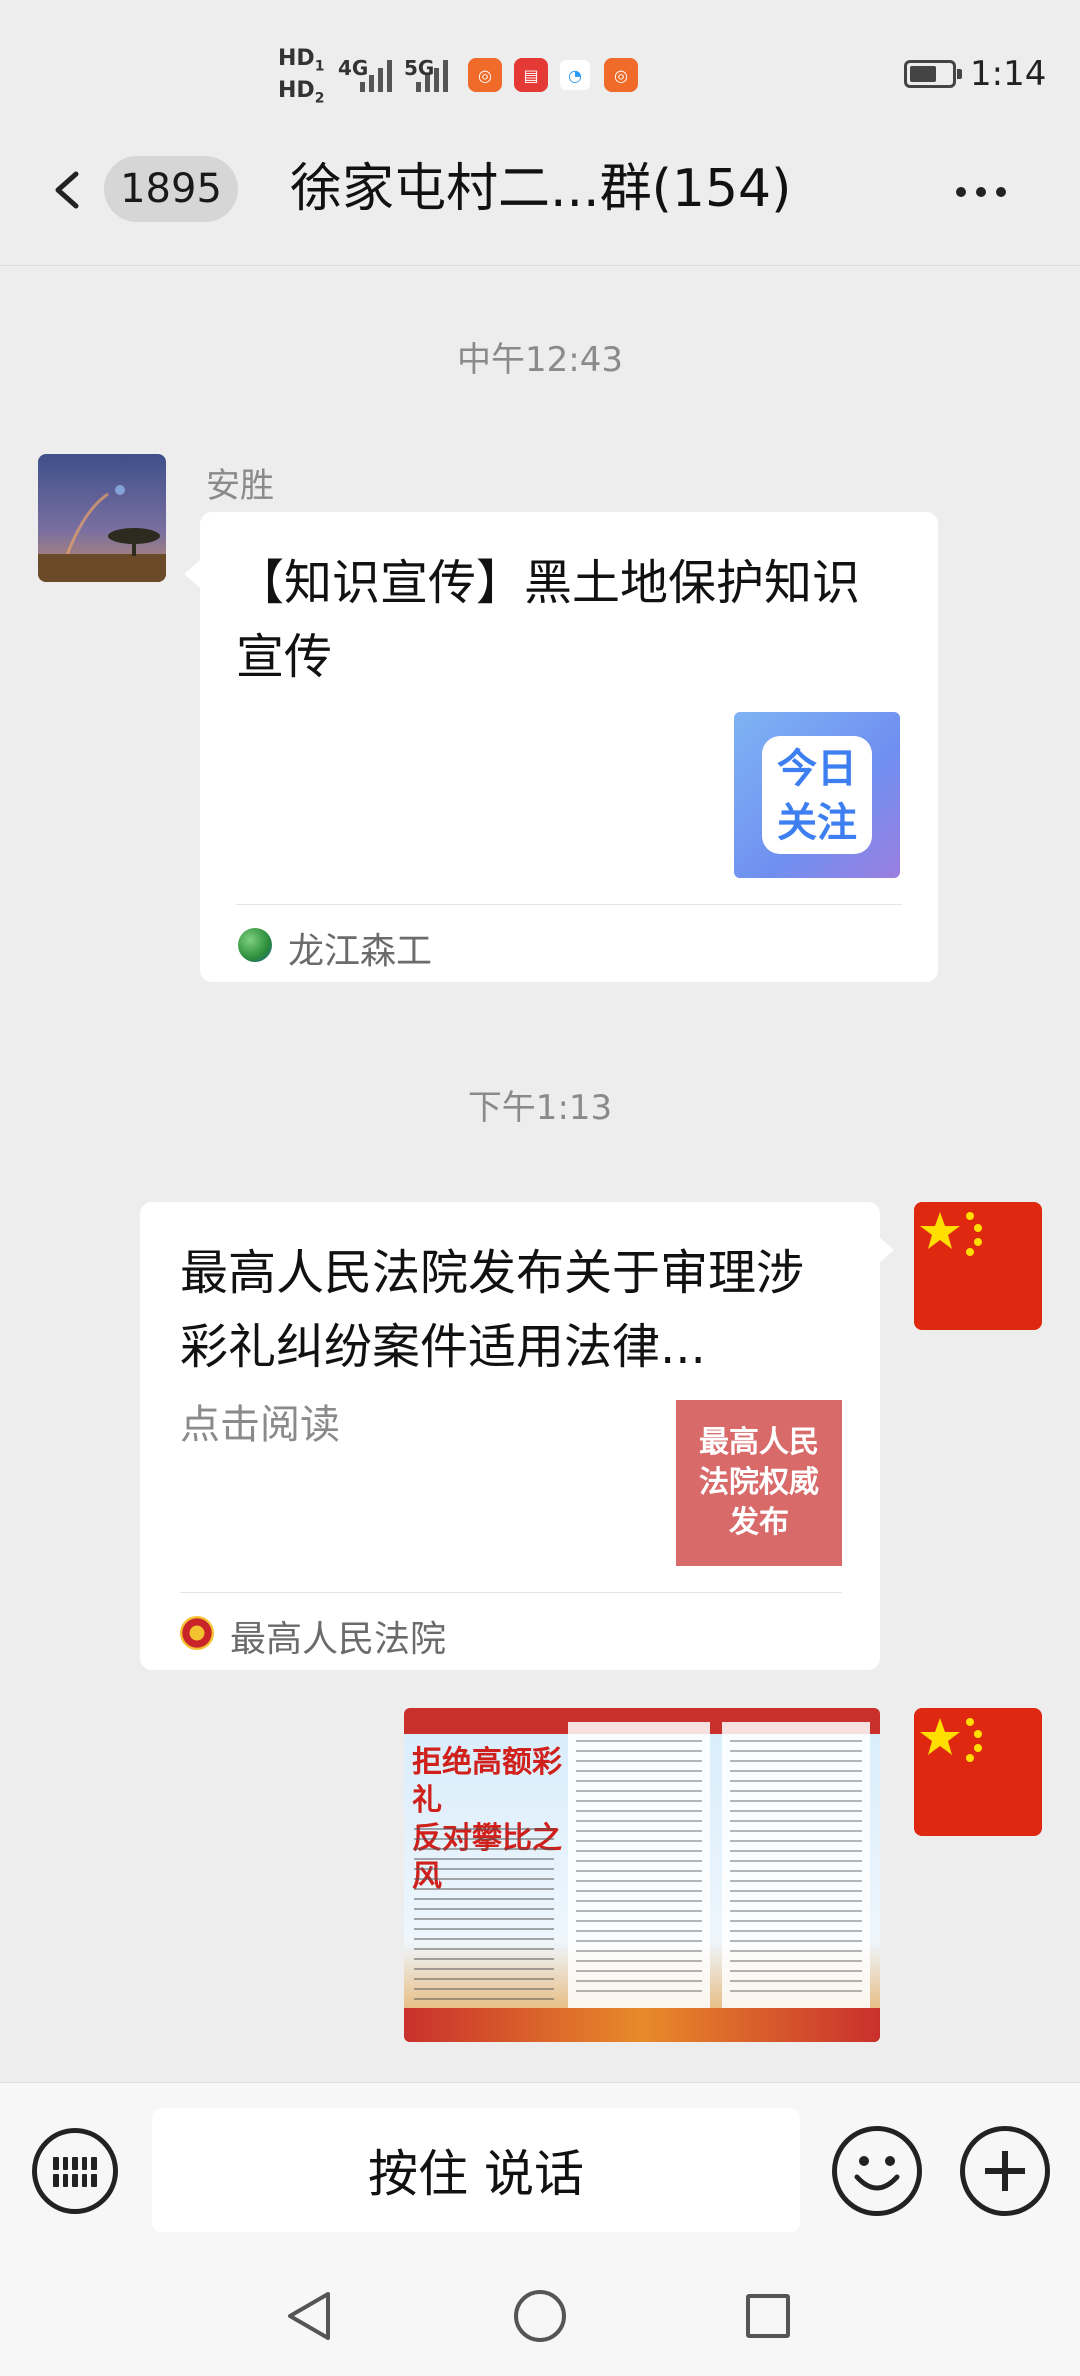 Image resolution: width=1080 pixels, height=2376 pixels. What do you see at coordinates (1005, 2171) in the screenshot?
I see `plus-icon` at bounding box center [1005, 2171].